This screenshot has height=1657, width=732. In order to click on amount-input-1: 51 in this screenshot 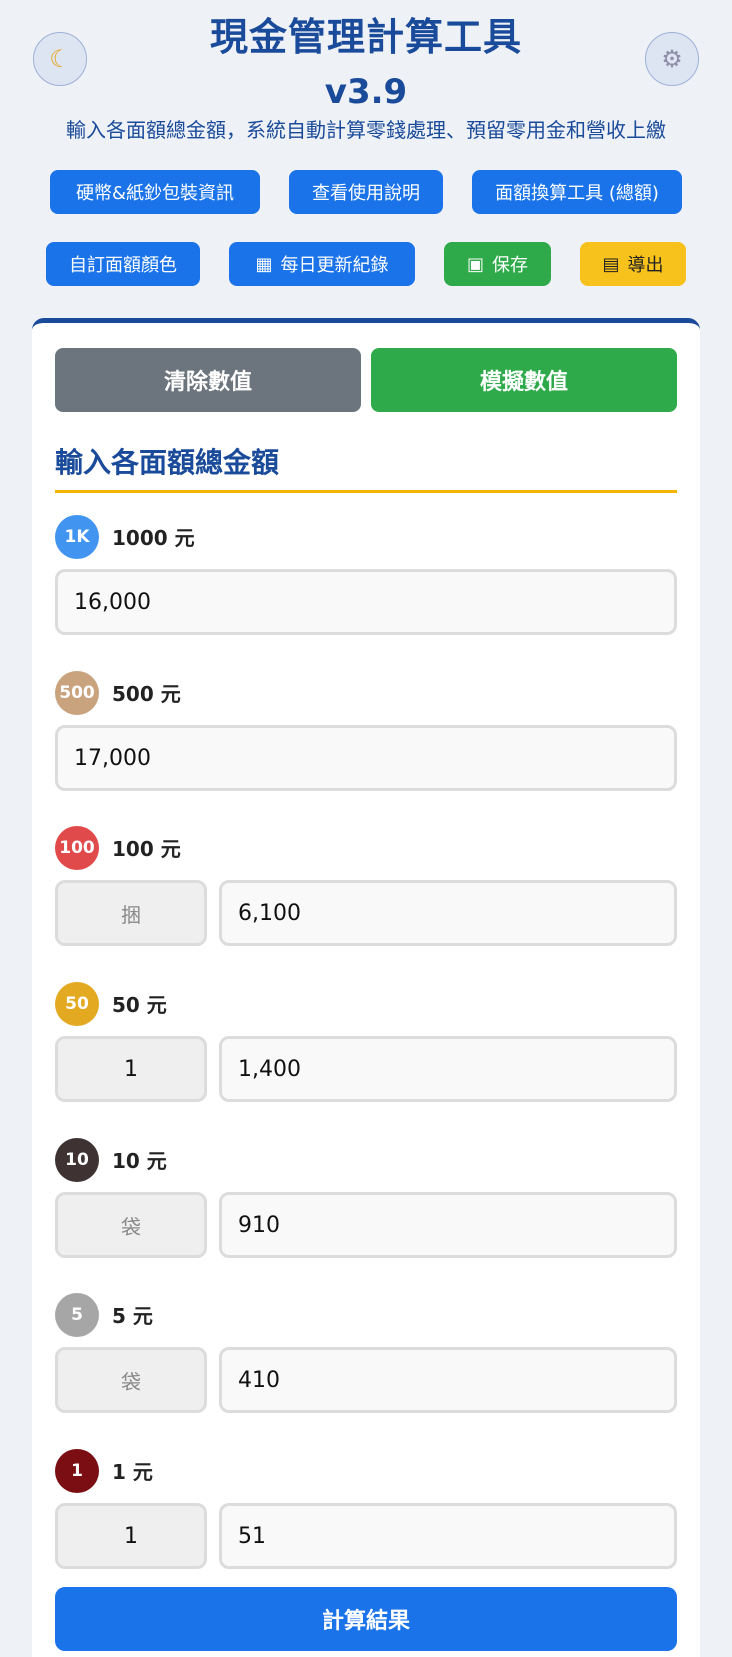, I will do `click(448, 1536)`.